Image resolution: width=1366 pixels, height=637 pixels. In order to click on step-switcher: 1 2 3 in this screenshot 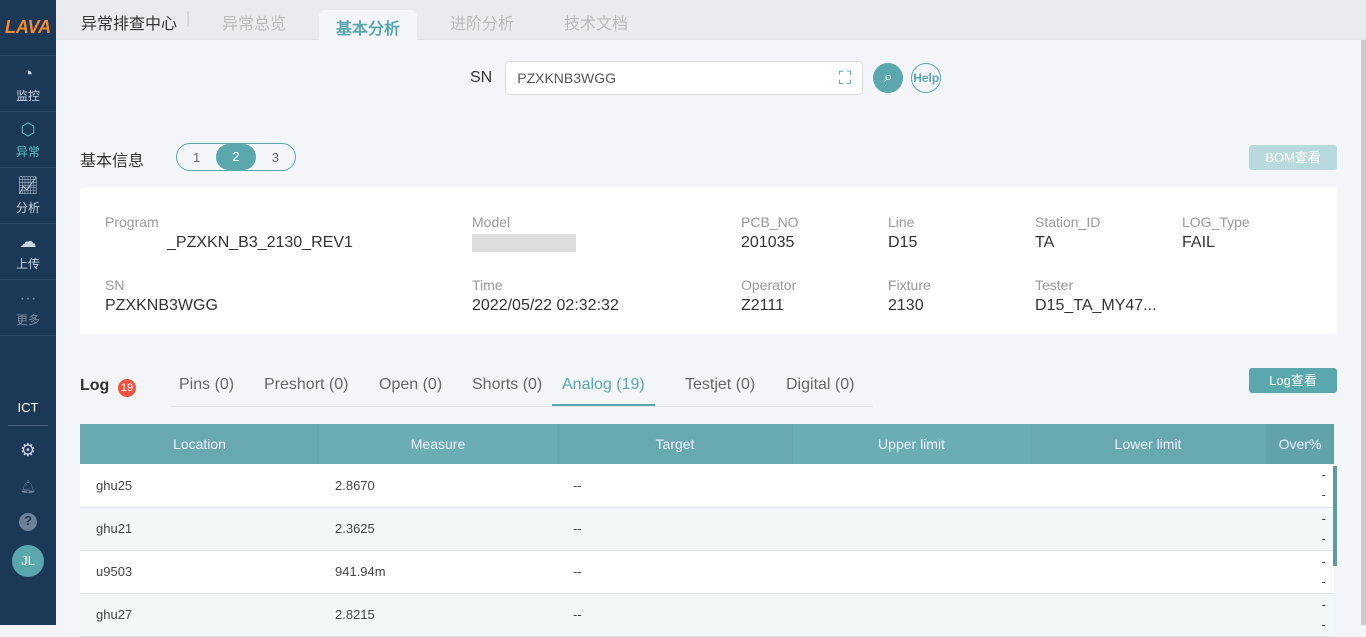, I will do `click(236, 157)`.